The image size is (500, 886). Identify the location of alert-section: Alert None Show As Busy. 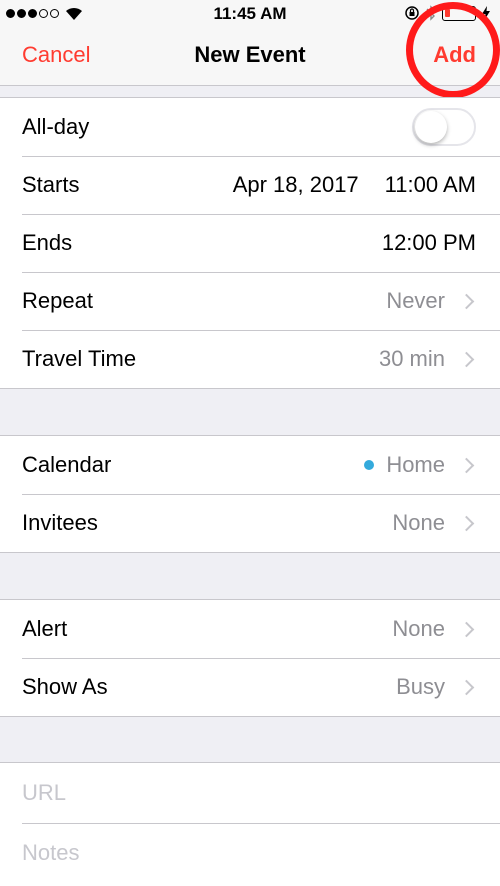
(250, 658).